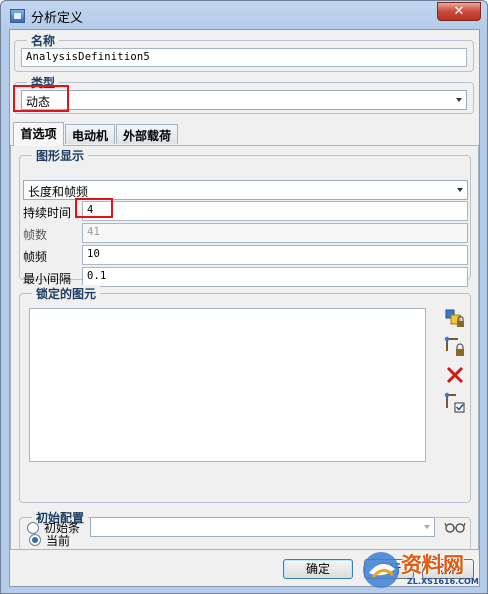  I want to click on name-field: AnalysisDefinition5, so click(244, 57).